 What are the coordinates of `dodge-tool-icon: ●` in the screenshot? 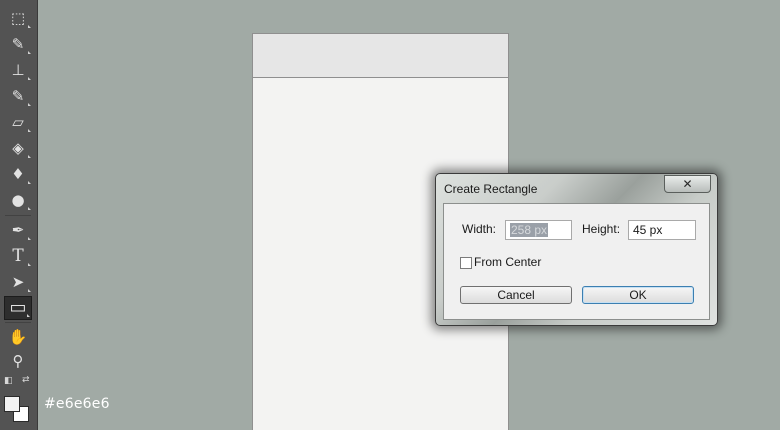 It's located at (18, 200).